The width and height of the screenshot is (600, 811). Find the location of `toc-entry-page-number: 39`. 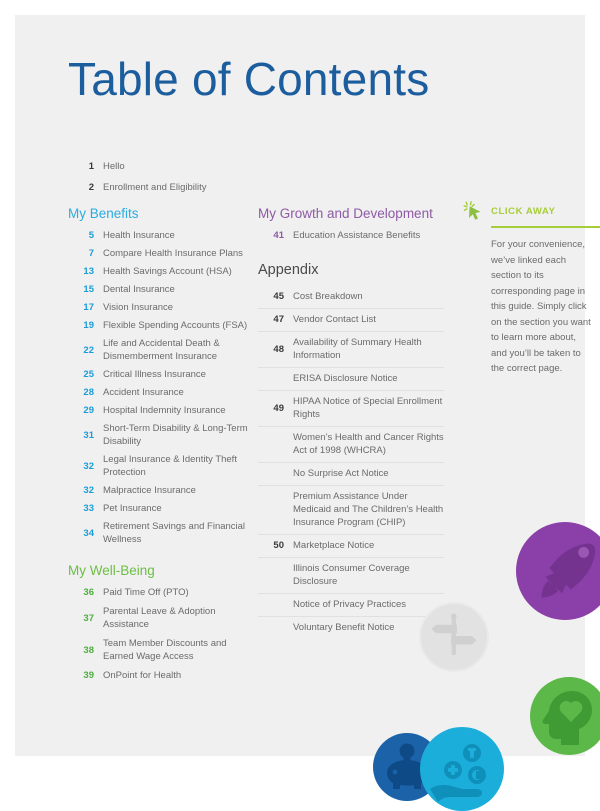

toc-entry-page-number: 39 is located at coordinates (88, 675).